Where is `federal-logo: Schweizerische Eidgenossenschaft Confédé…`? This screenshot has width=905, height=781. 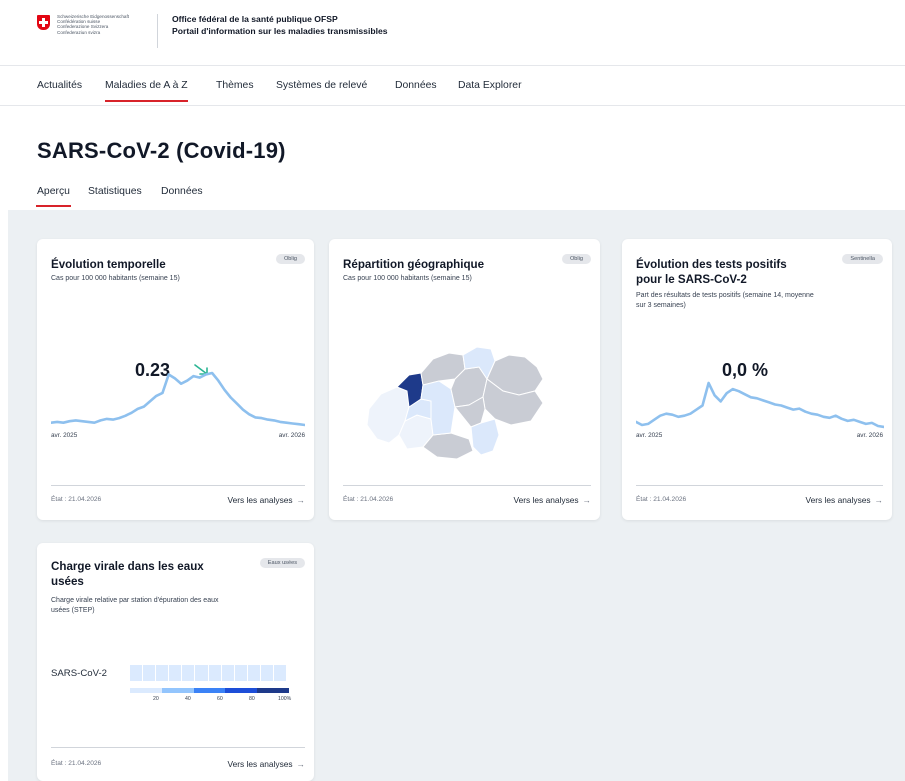
federal-logo: Schweizerische Eidgenossenschaft Confédé… is located at coordinates (99, 24).